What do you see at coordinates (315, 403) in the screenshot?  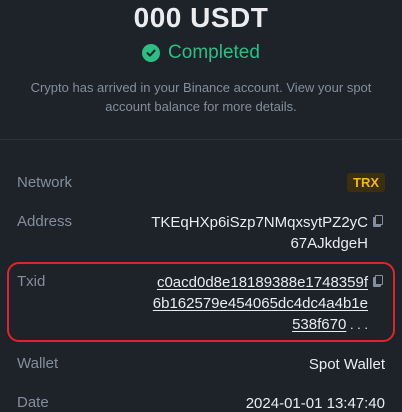 I see `date-value: 2024-01-01 13:47:40` at bounding box center [315, 403].